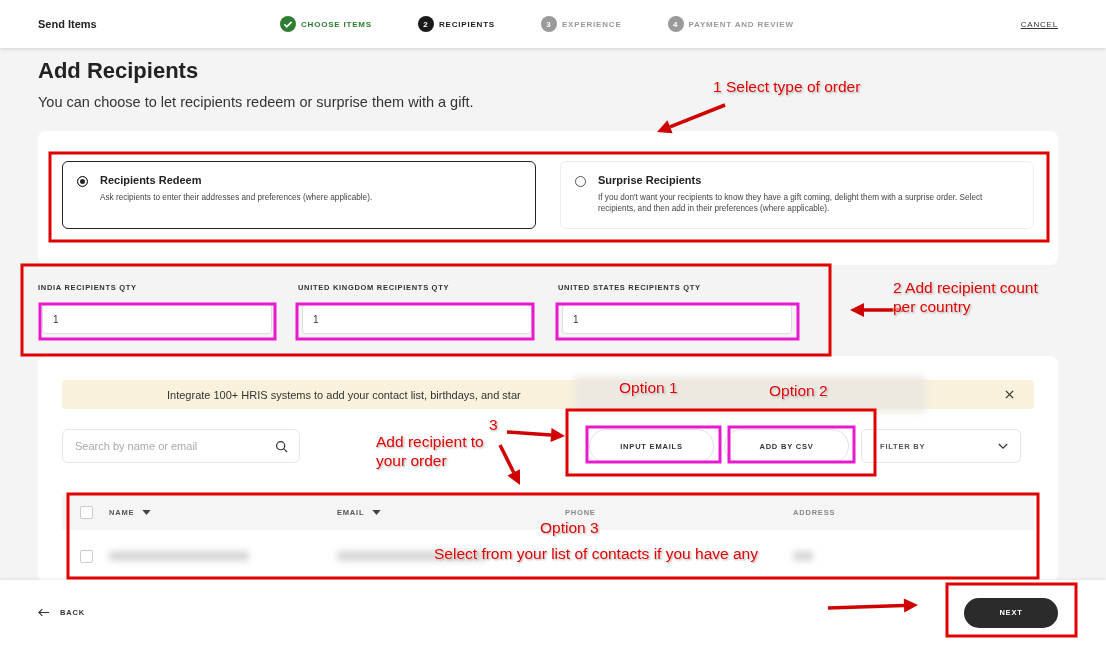 This screenshot has height=645, width=1106. Describe the element at coordinates (799, 391) in the screenshot. I see `annotation-label: Option 2` at that location.